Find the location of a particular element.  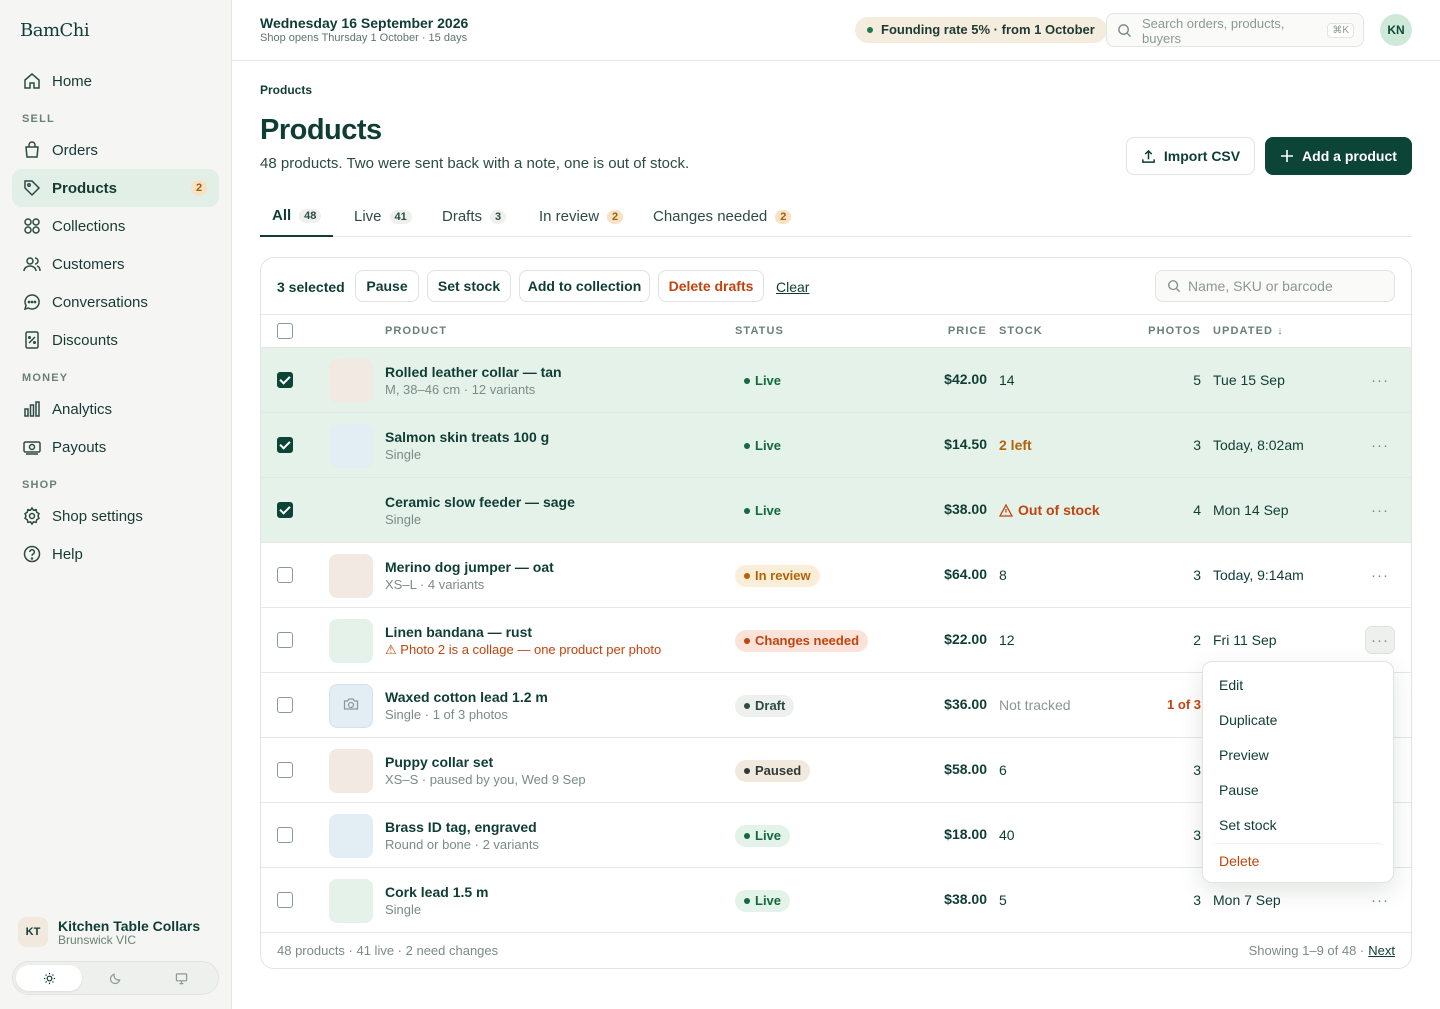

shop-opening-note: Shop opens Thursday 1 October · 15 days is located at coordinates (364, 38).